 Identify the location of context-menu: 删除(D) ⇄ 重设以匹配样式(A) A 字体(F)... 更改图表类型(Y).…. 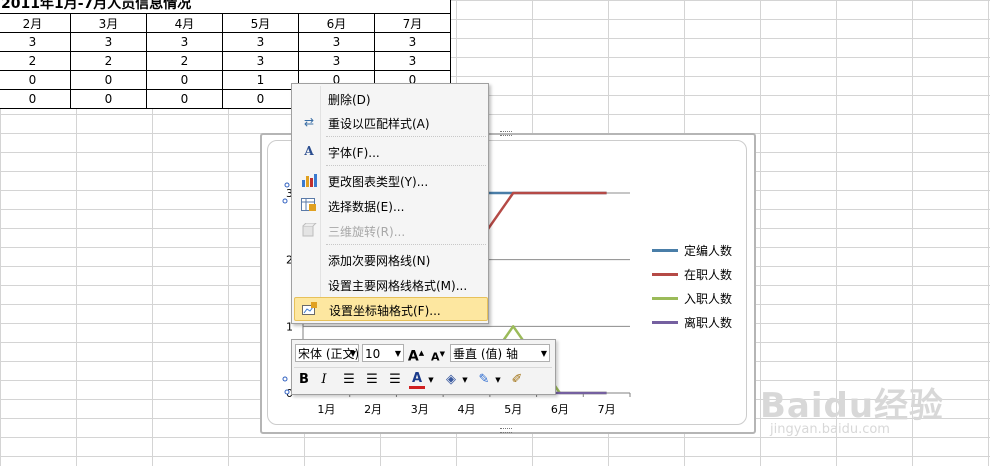
(390, 203).